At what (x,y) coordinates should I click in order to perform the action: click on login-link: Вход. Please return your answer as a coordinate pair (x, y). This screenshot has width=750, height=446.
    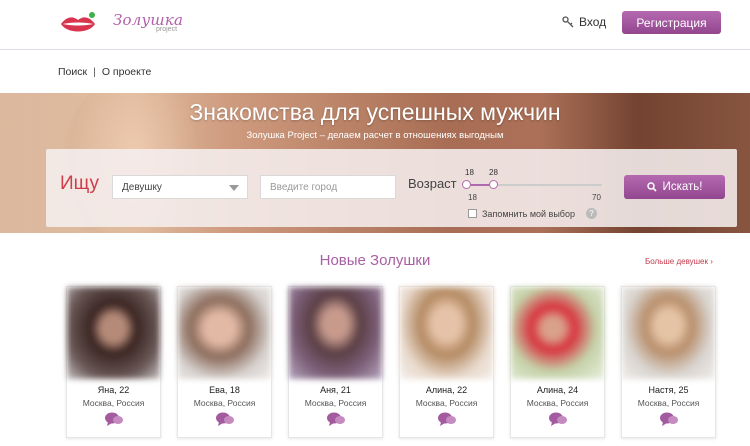
    Looking at the image, I should click on (584, 22).